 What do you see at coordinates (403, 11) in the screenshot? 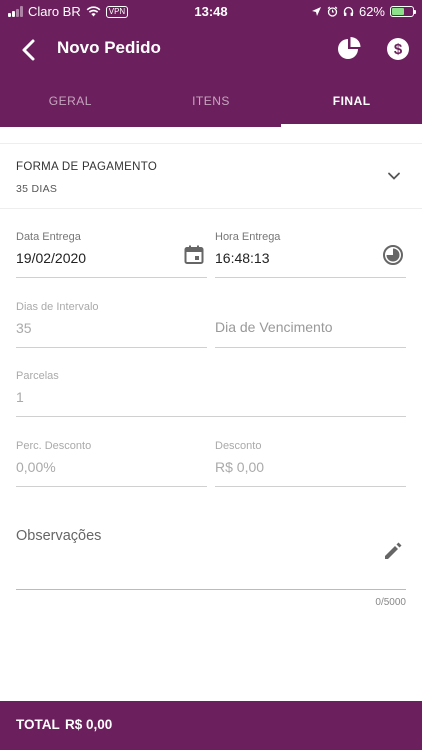
I see `battery-icon` at bounding box center [403, 11].